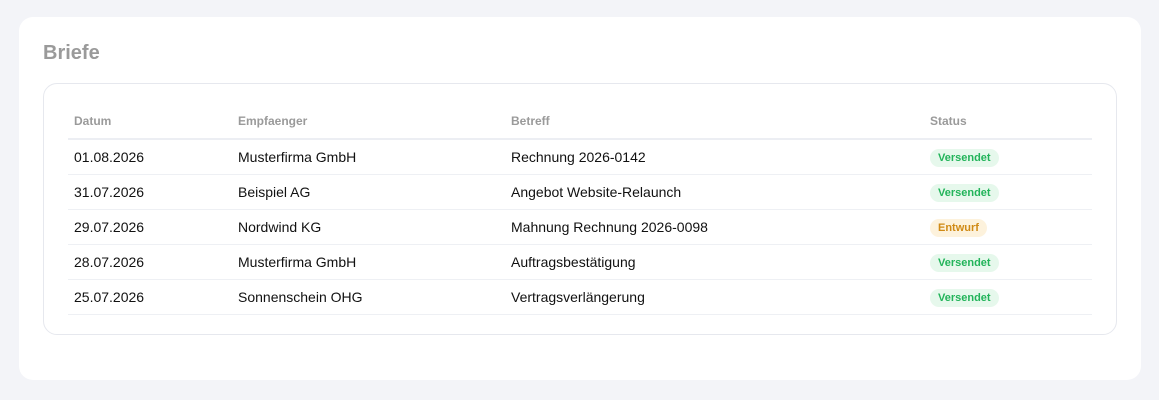 This screenshot has width=1159, height=400. I want to click on cell-recipient: Nordwind KG, so click(368, 227).